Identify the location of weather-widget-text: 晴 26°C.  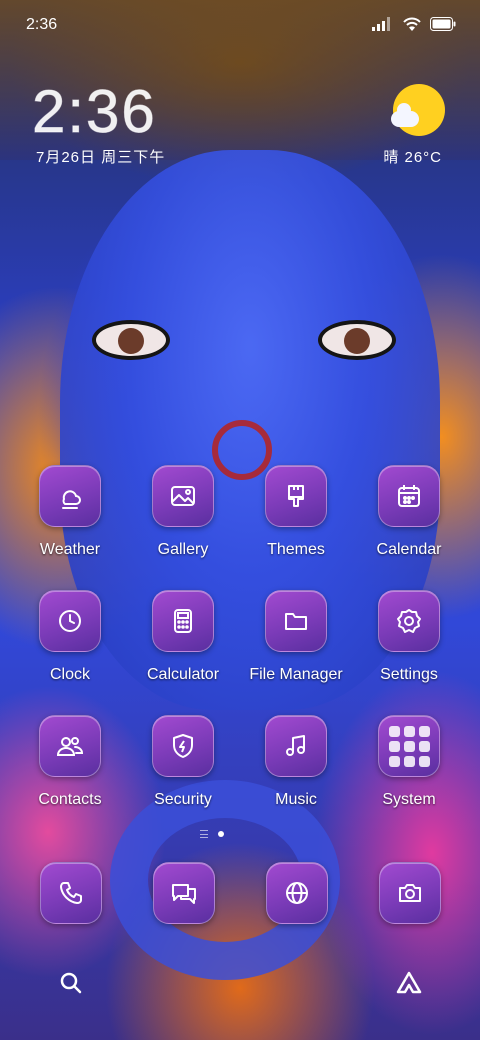
(412, 157).